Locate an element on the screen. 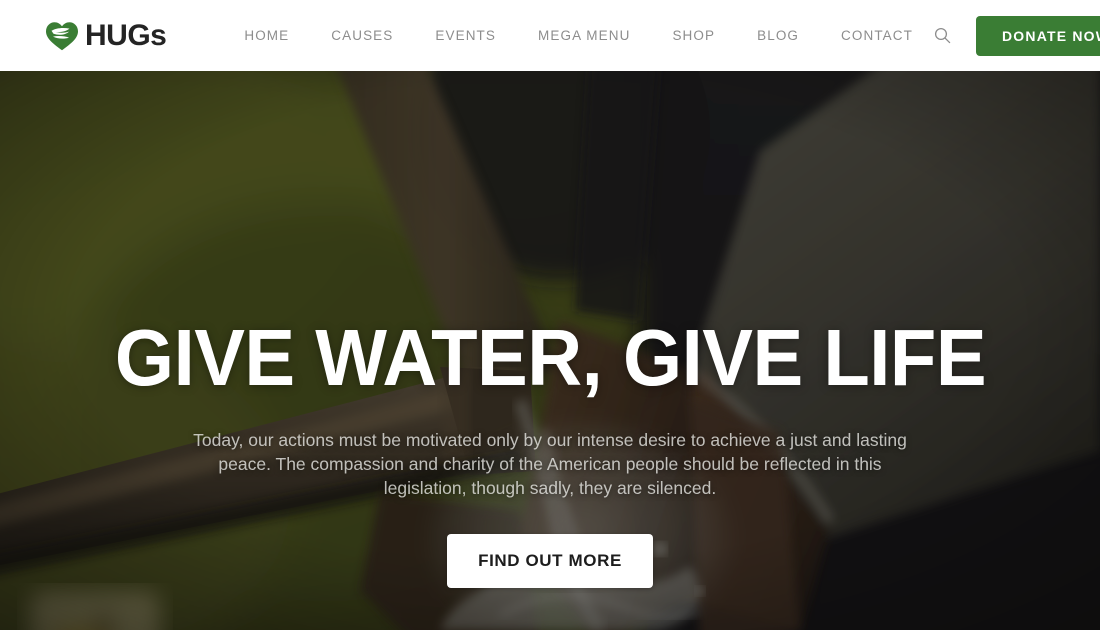 This screenshot has height=630, width=1100. nav-item-home: HOME is located at coordinates (277, 35).